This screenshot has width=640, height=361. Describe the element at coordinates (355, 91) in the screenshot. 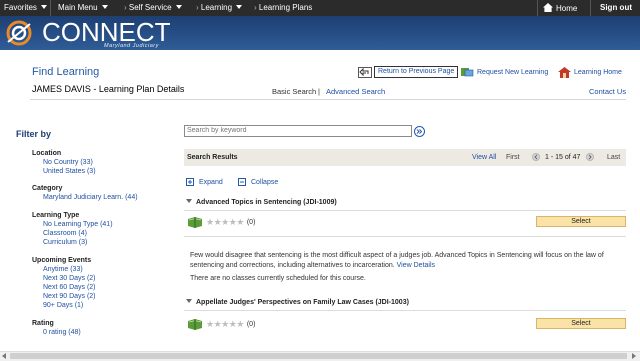

I see `advanced-search-link: Advanced Search` at that location.